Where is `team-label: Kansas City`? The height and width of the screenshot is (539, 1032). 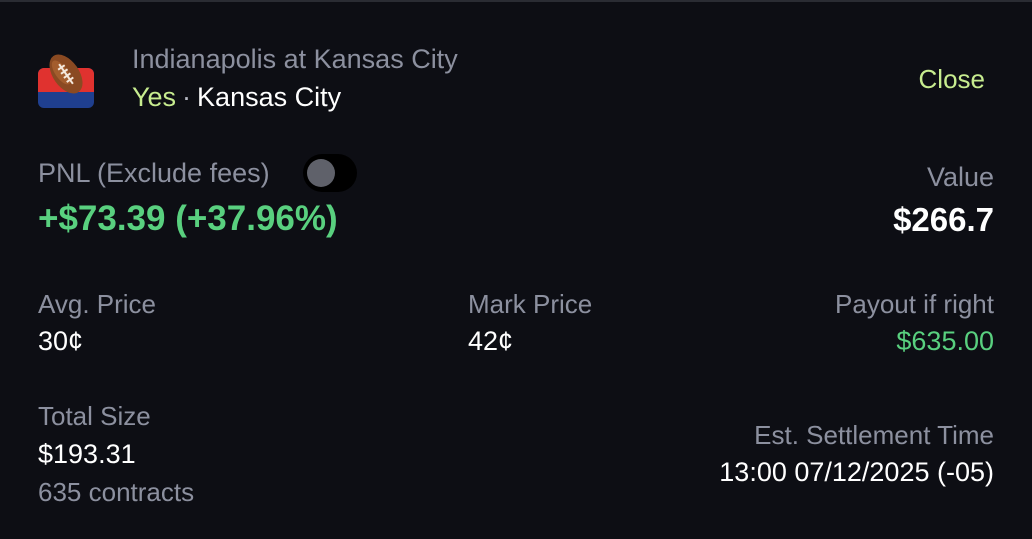
team-label: Kansas City is located at coordinates (269, 97).